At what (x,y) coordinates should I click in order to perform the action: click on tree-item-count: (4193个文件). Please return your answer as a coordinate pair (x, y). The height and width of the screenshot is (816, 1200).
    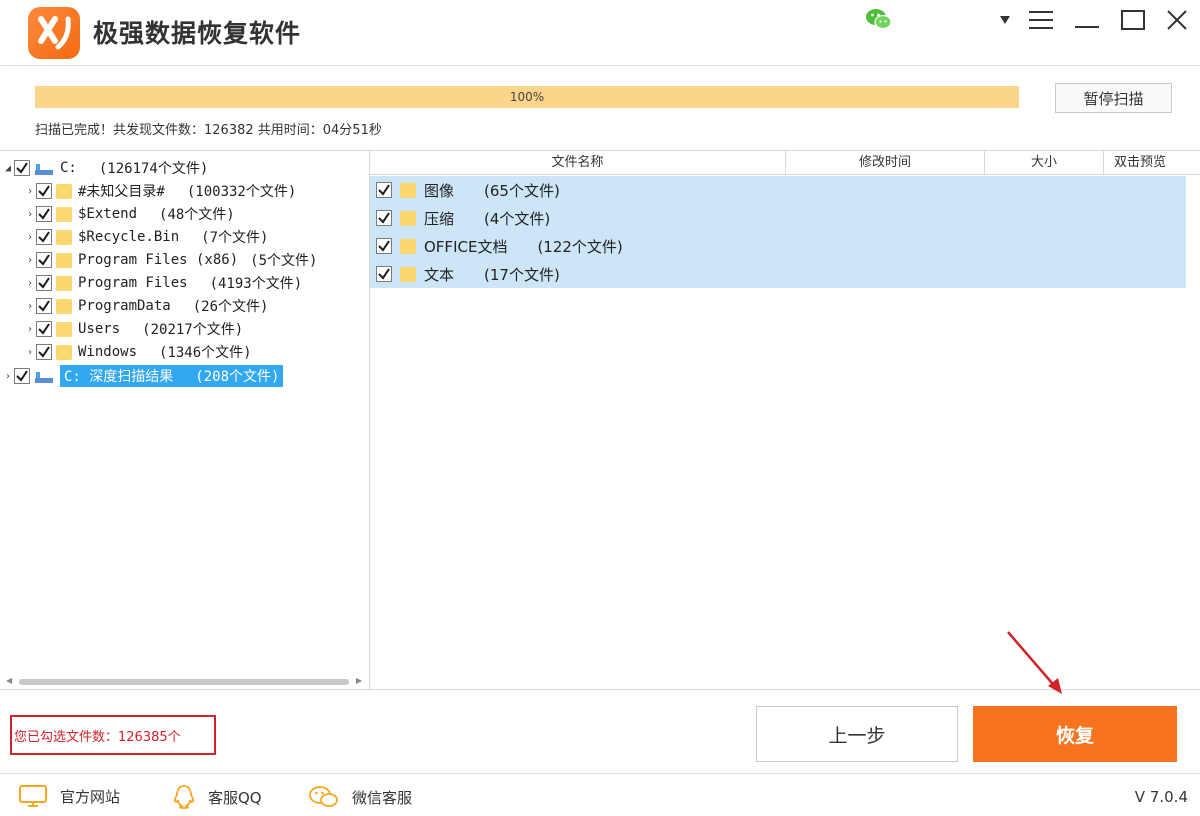
    Looking at the image, I should click on (256, 284).